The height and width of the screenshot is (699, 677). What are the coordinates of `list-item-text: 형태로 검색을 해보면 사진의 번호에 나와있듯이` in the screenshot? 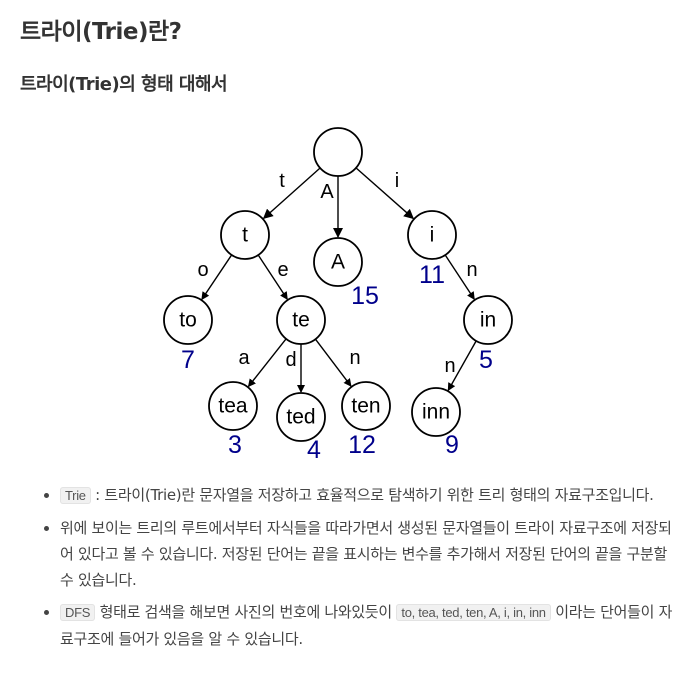 It's located at (246, 612).